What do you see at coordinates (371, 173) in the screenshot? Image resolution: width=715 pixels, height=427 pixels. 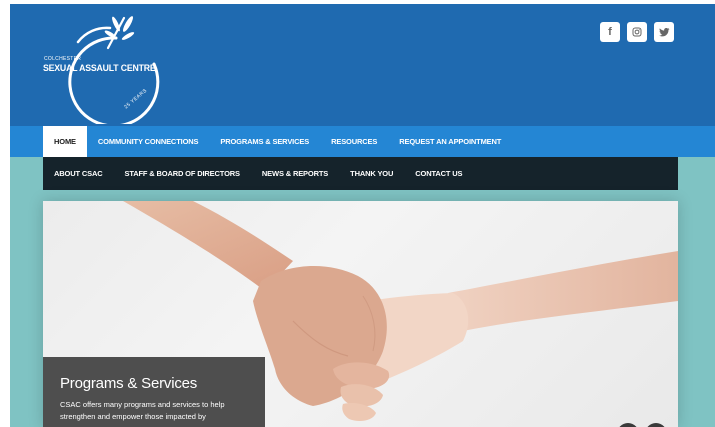 I see `nav-thank-you: THANK YOU` at bounding box center [371, 173].